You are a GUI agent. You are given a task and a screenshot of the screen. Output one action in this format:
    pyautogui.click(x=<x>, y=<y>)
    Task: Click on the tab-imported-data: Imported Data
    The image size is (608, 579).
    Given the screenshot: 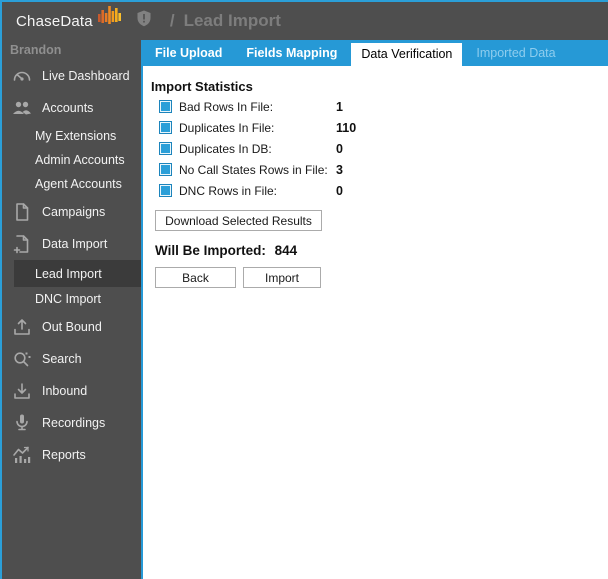 What is the action you would take?
    pyautogui.click(x=516, y=53)
    